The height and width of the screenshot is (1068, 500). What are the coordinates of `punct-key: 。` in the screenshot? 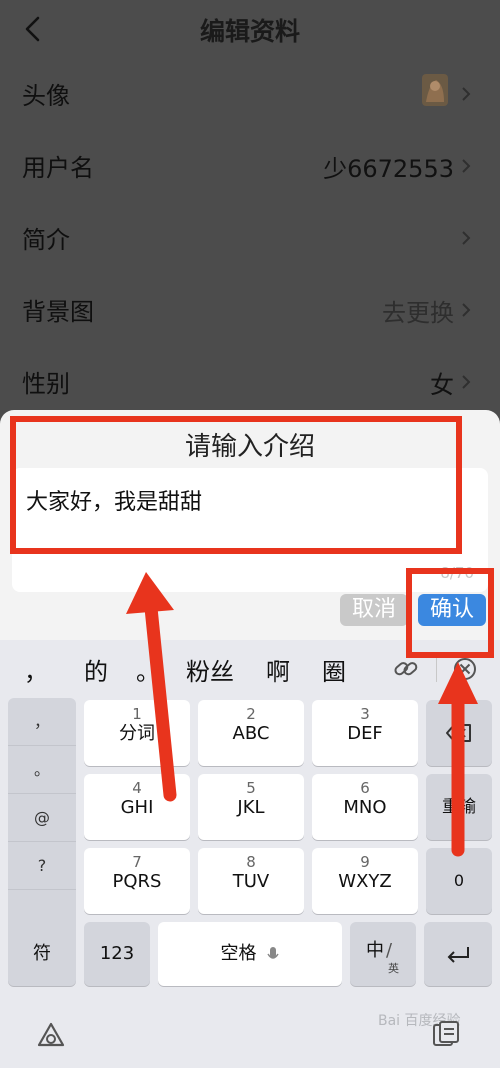 It's located at (42, 770).